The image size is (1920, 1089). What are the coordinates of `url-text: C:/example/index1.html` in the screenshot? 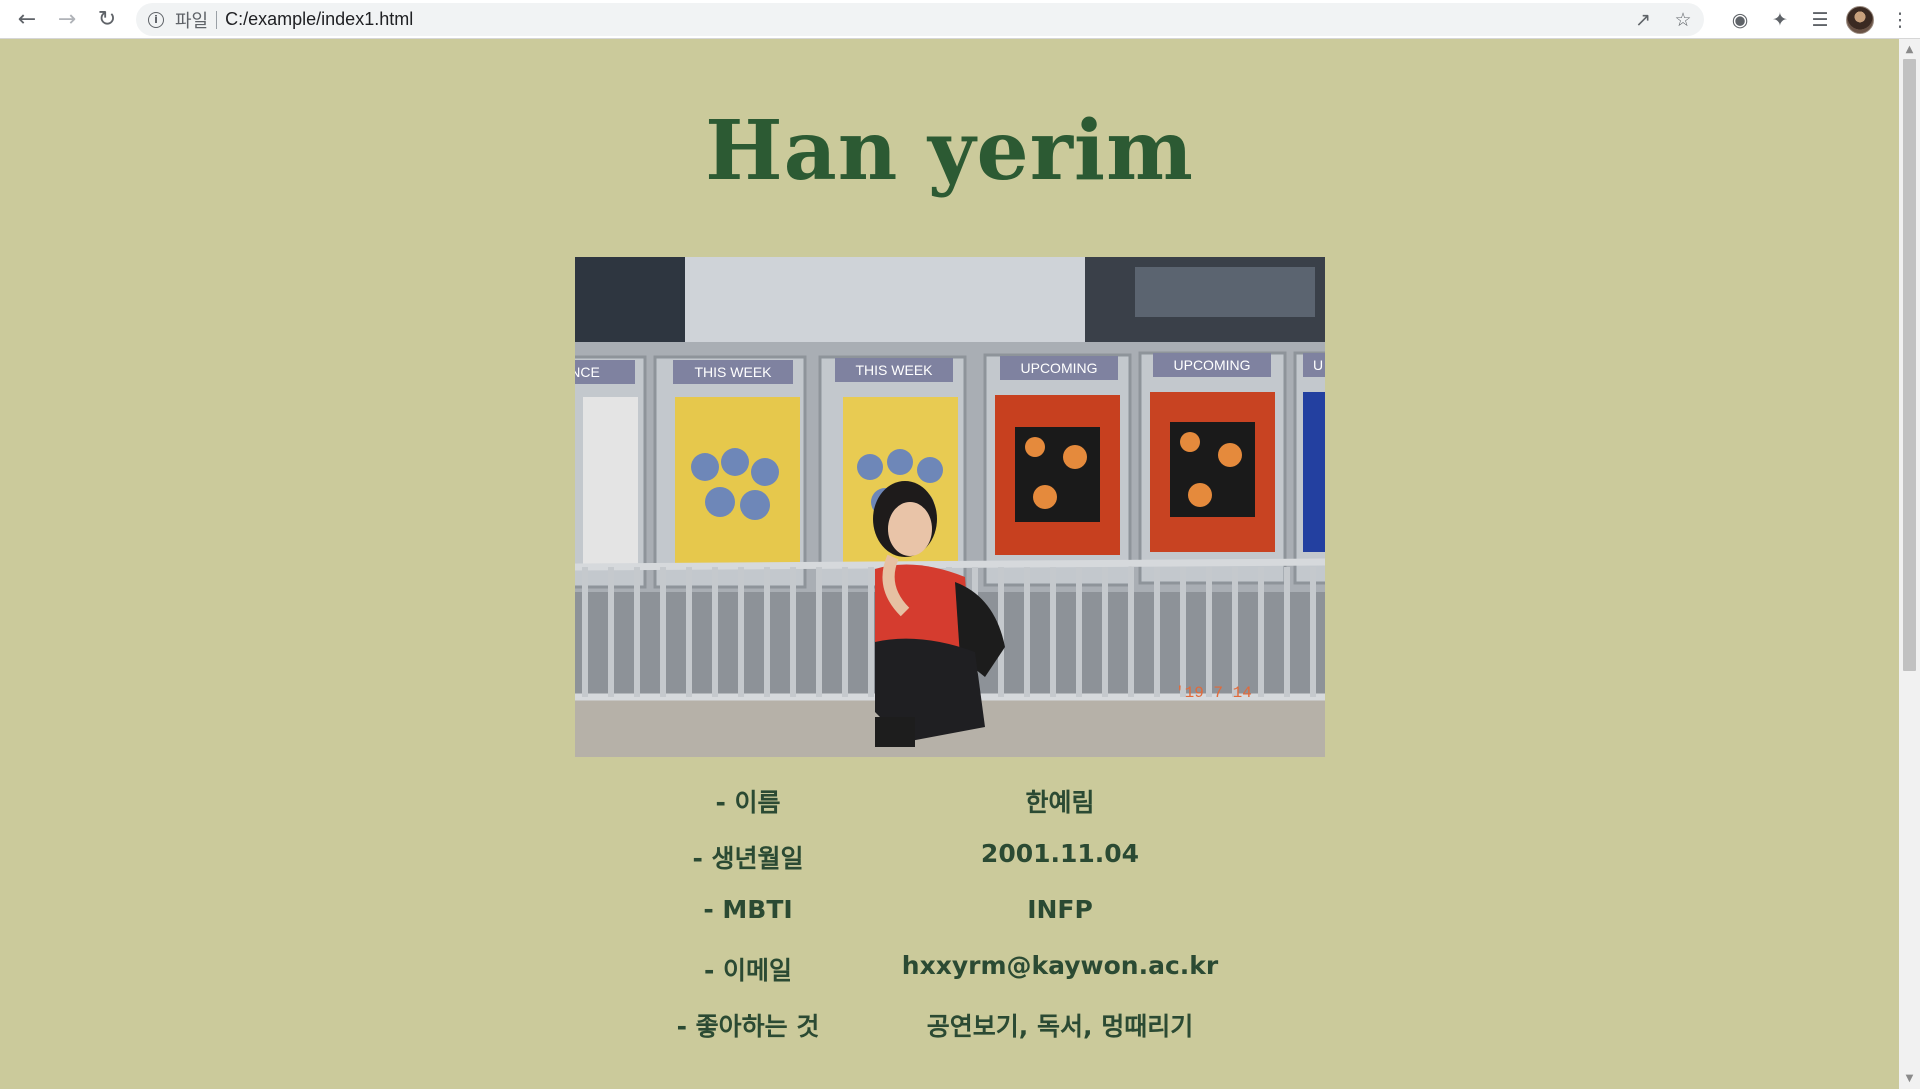 It's located at (319, 19).